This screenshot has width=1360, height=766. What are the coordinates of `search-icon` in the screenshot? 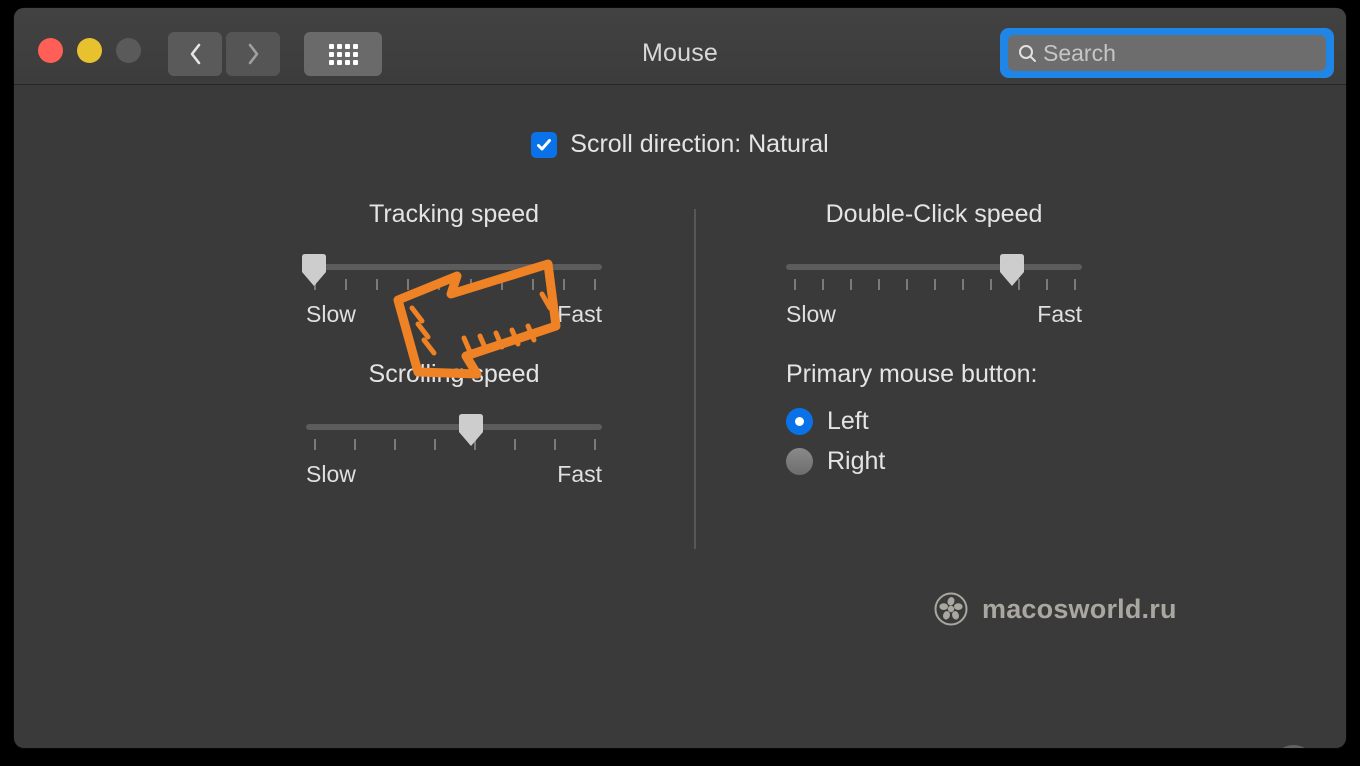 It's located at (1027, 53).